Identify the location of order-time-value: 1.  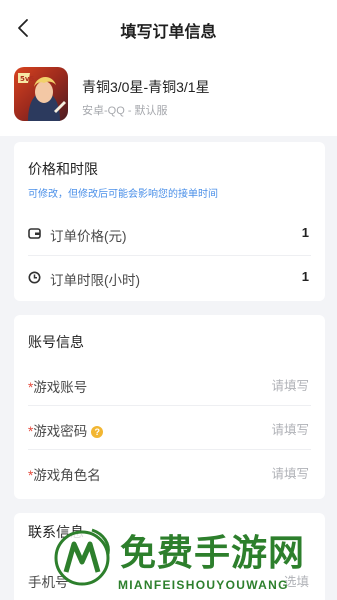
(305, 276).